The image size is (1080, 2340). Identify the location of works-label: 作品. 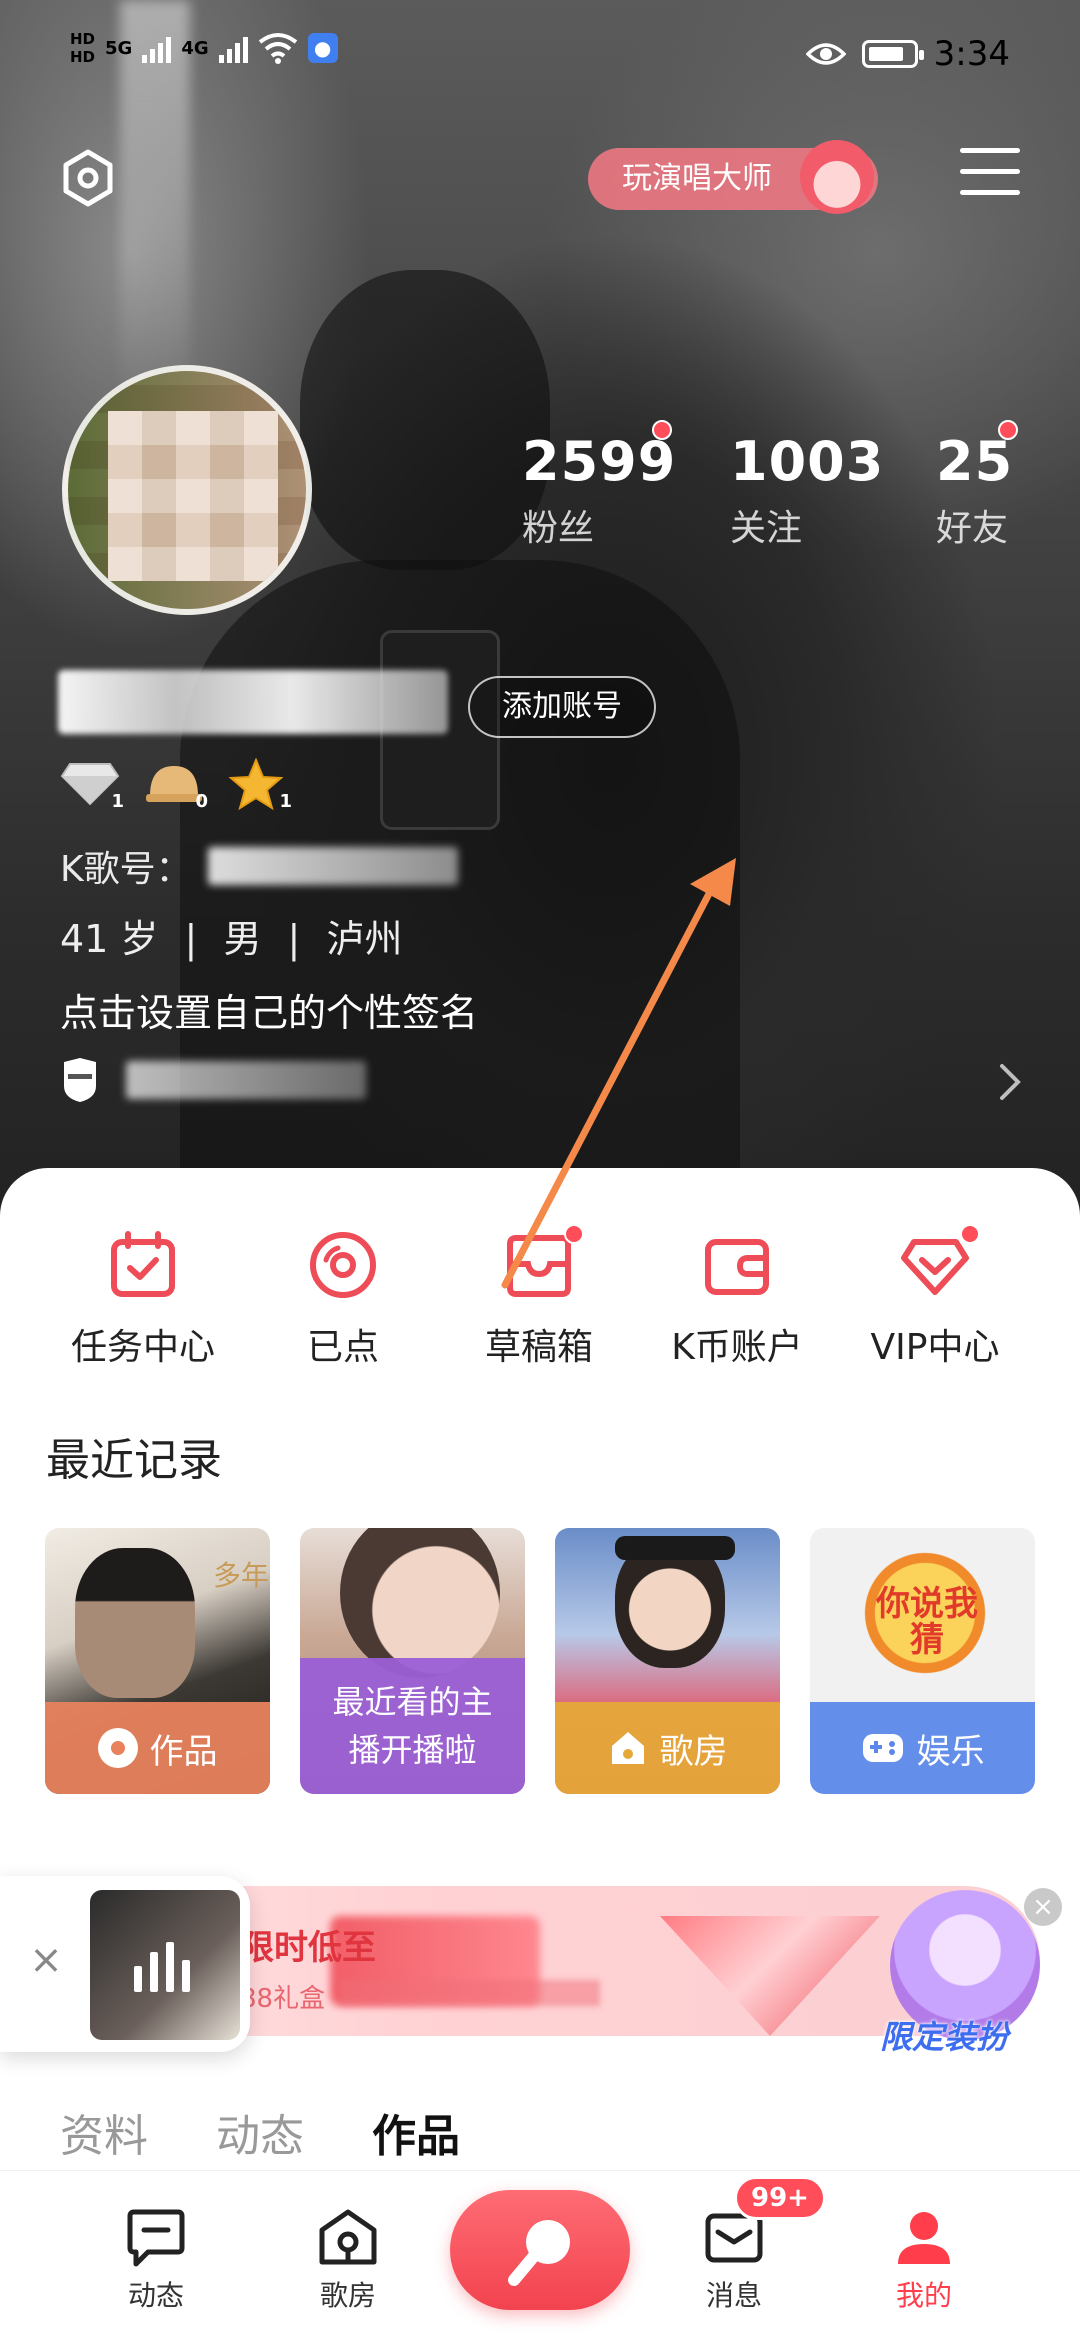
(183, 1751).